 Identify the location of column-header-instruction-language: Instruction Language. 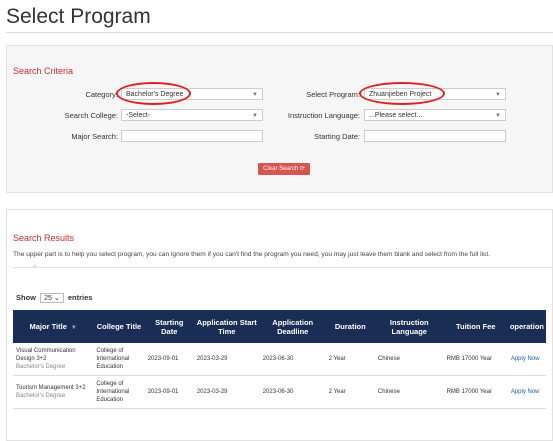
(409, 326).